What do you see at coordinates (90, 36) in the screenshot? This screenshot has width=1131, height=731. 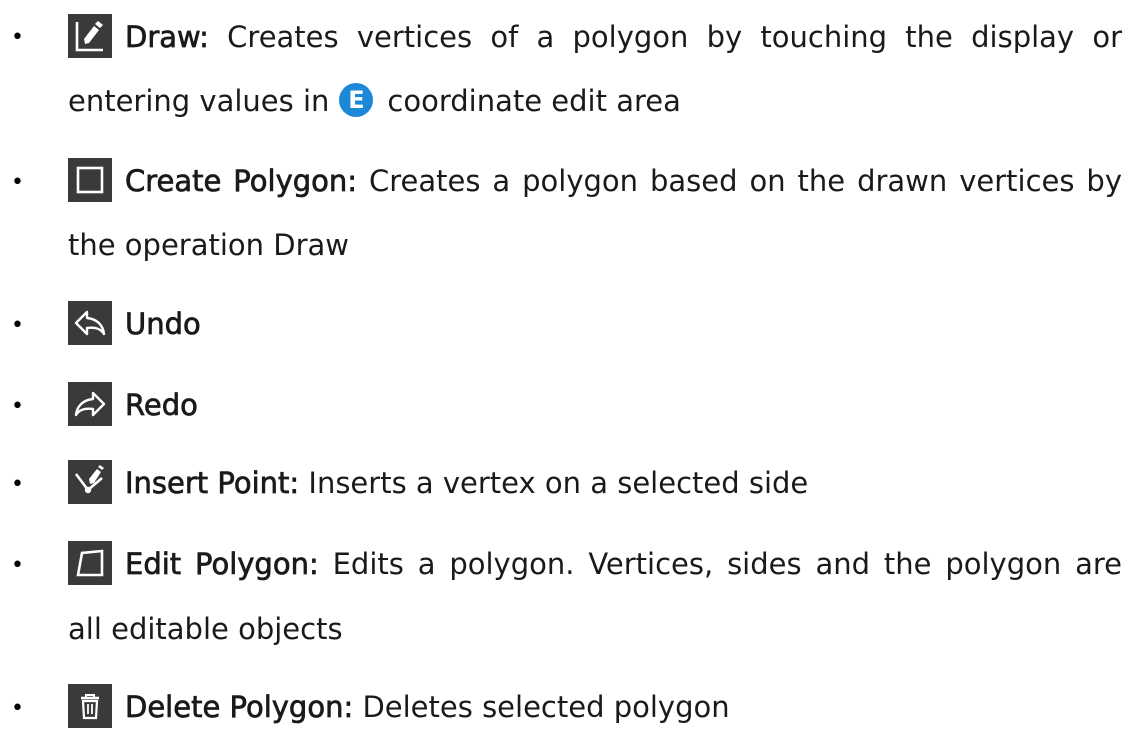 I see `draw-pen-icon` at bounding box center [90, 36].